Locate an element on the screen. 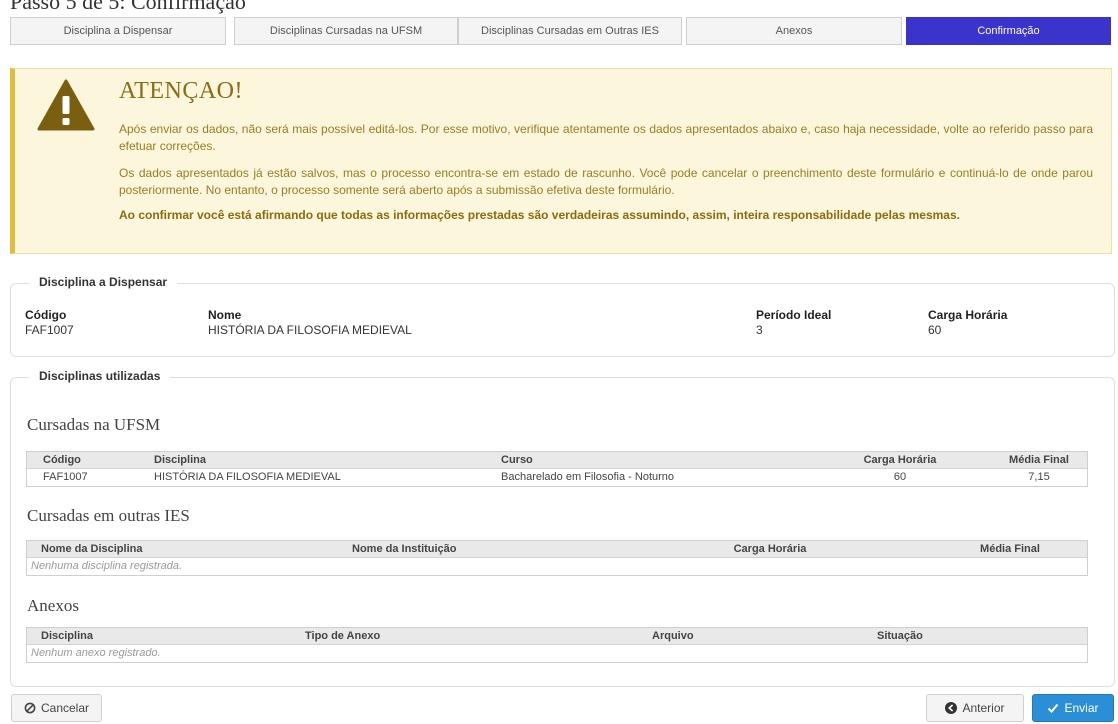  carga-horaria-label: Carga Horária is located at coordinates (968, 315).